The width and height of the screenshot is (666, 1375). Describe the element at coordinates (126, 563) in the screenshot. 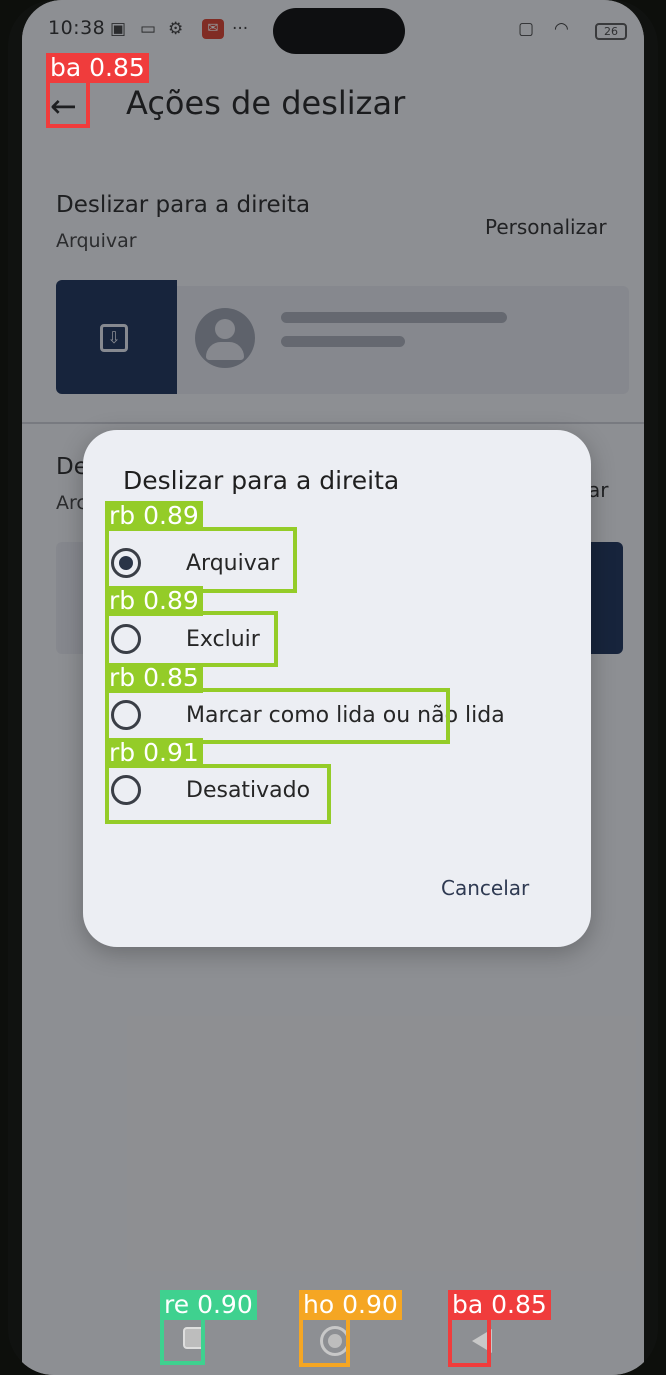

I see `radio-button-selected` at that location.